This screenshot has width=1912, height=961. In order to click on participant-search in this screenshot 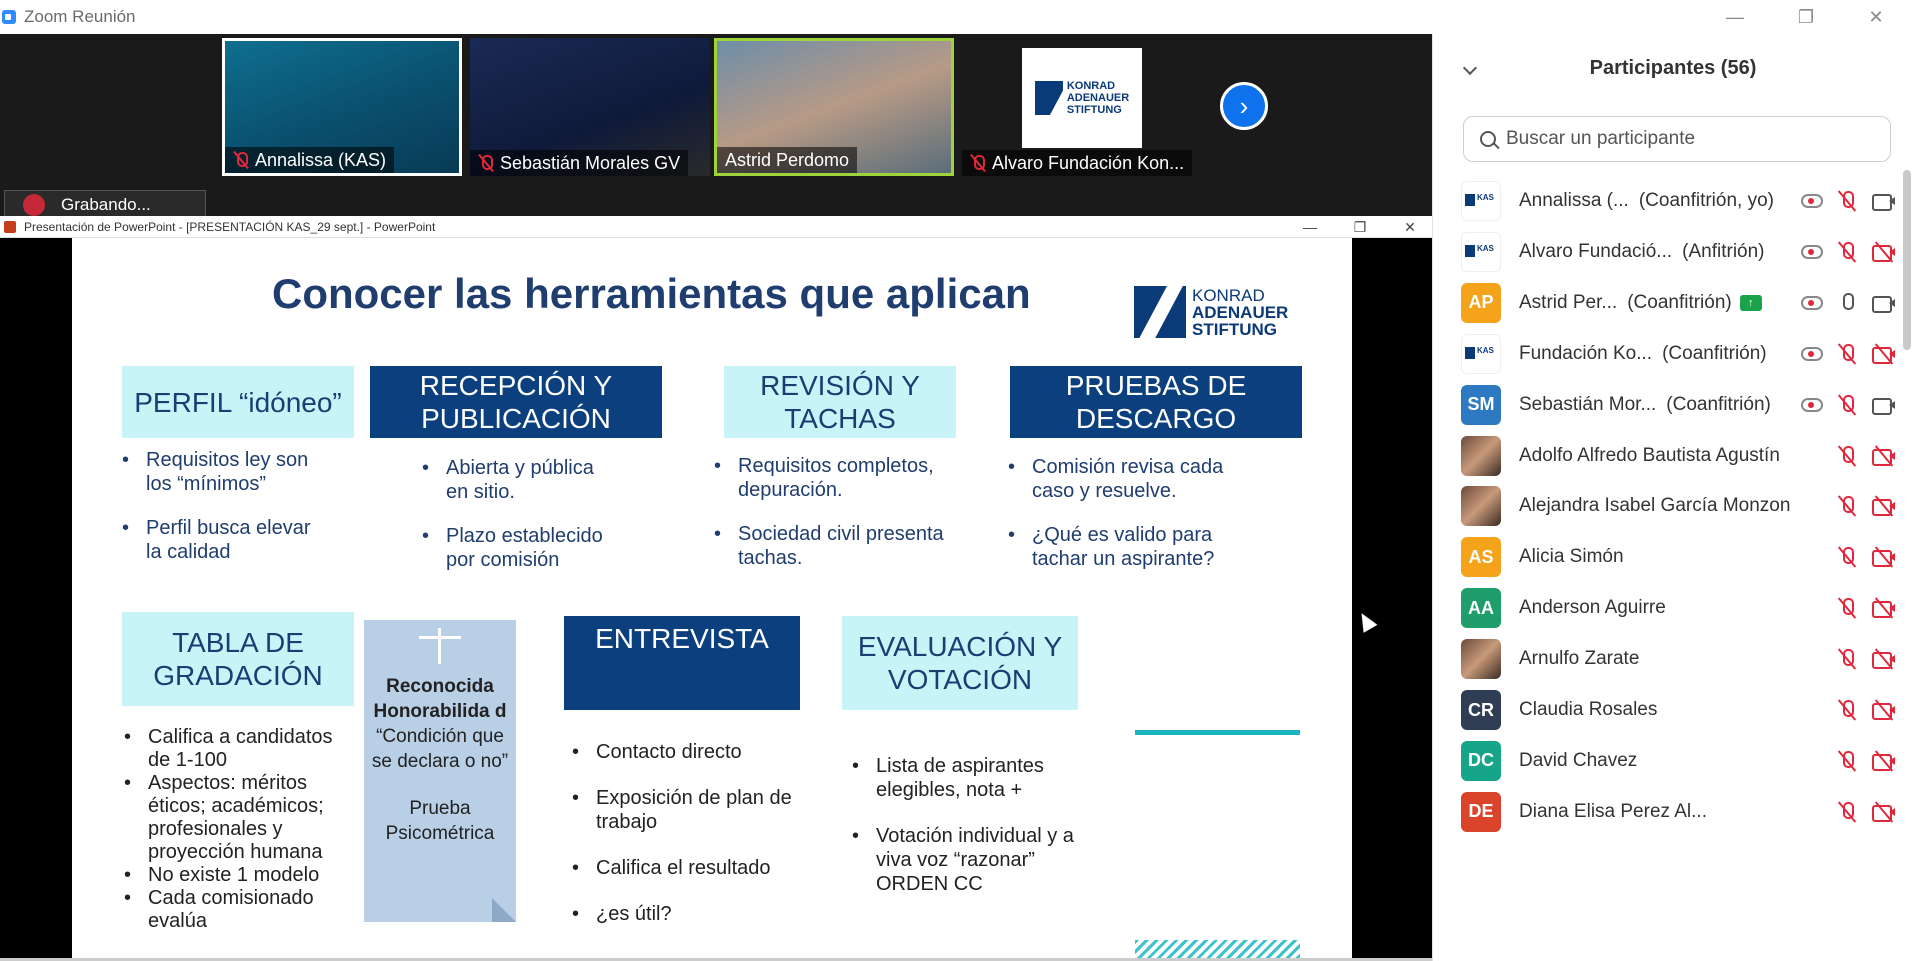, I will do `click(1677, 139)`.